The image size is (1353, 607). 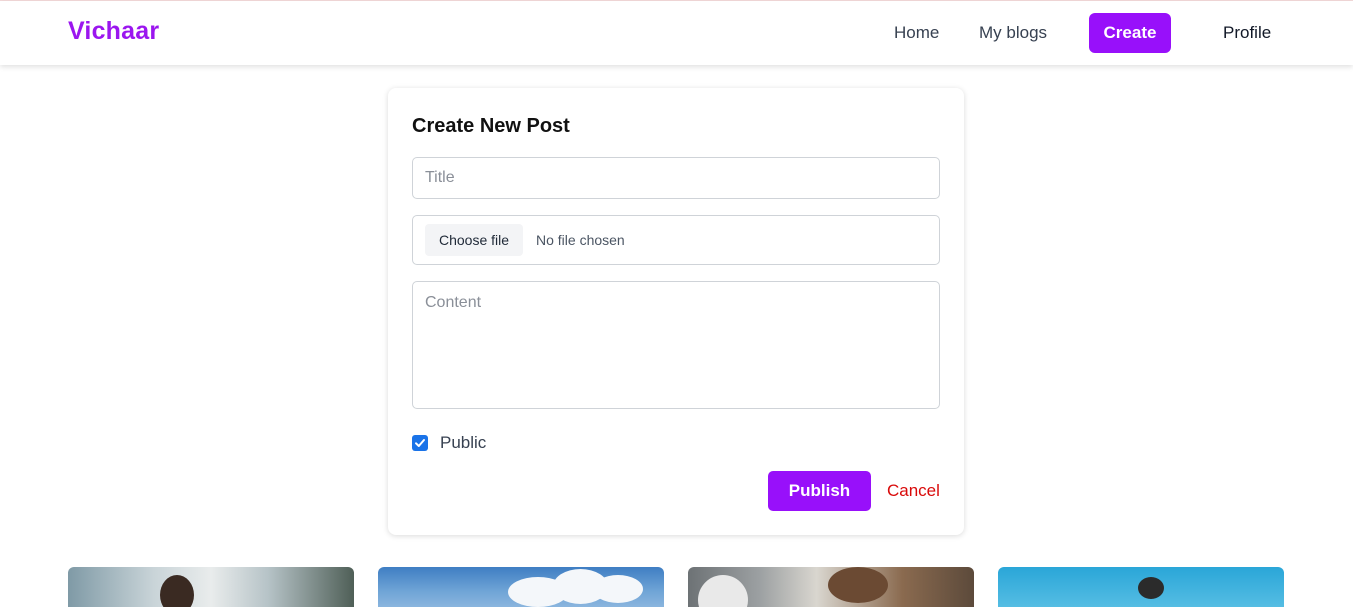 What do you see at coordinates (916, 33) in the screenshot?
I see `nav-home-link: Home` at bounding box center [916, 33].